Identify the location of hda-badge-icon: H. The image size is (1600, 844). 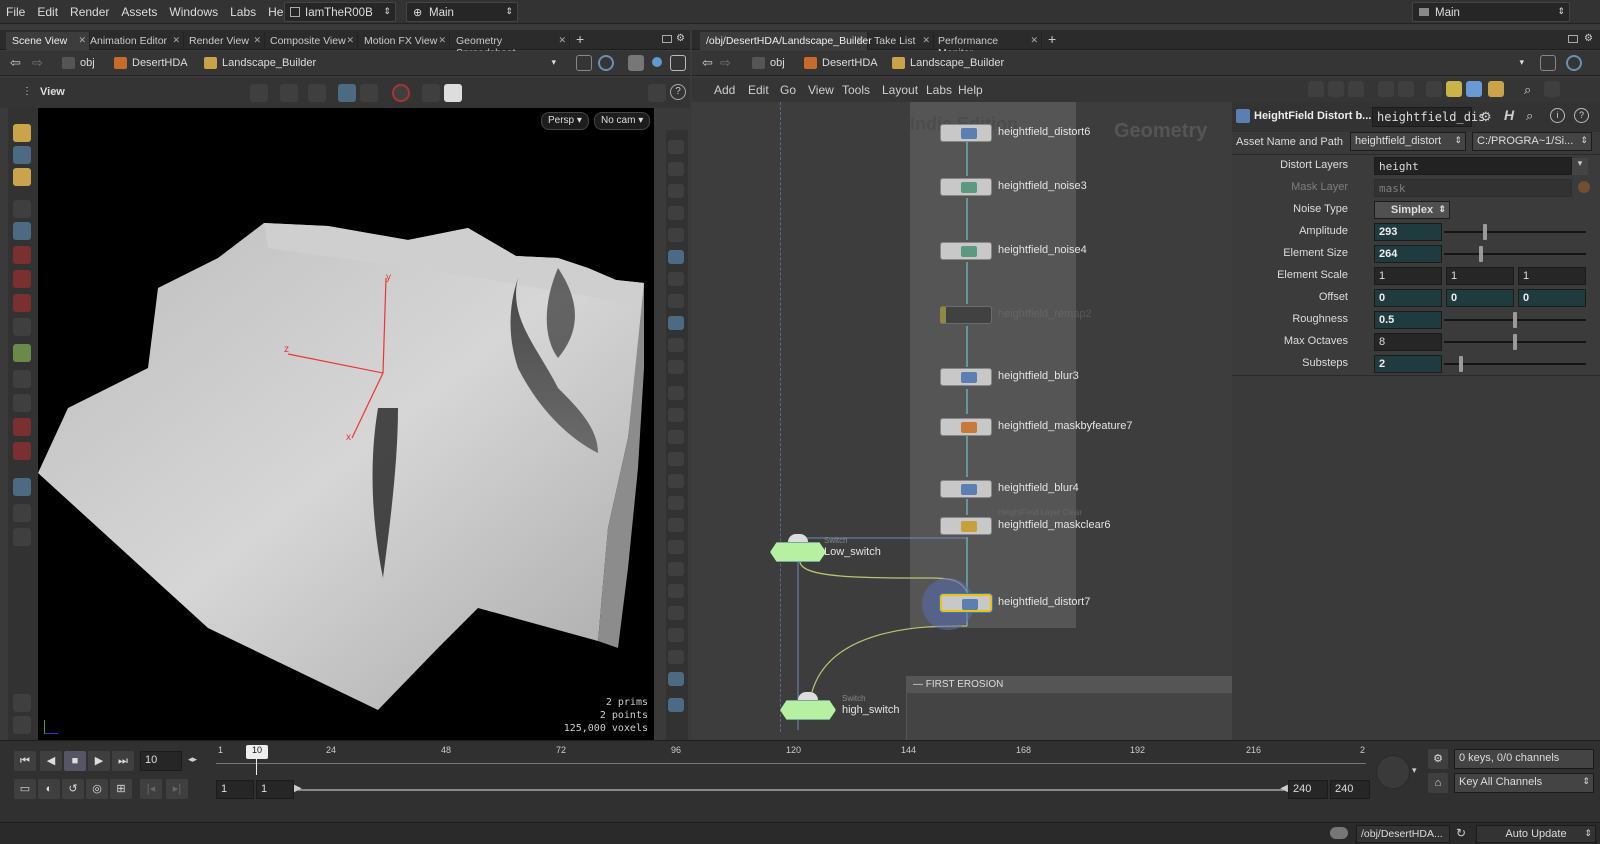
(1509, 115).